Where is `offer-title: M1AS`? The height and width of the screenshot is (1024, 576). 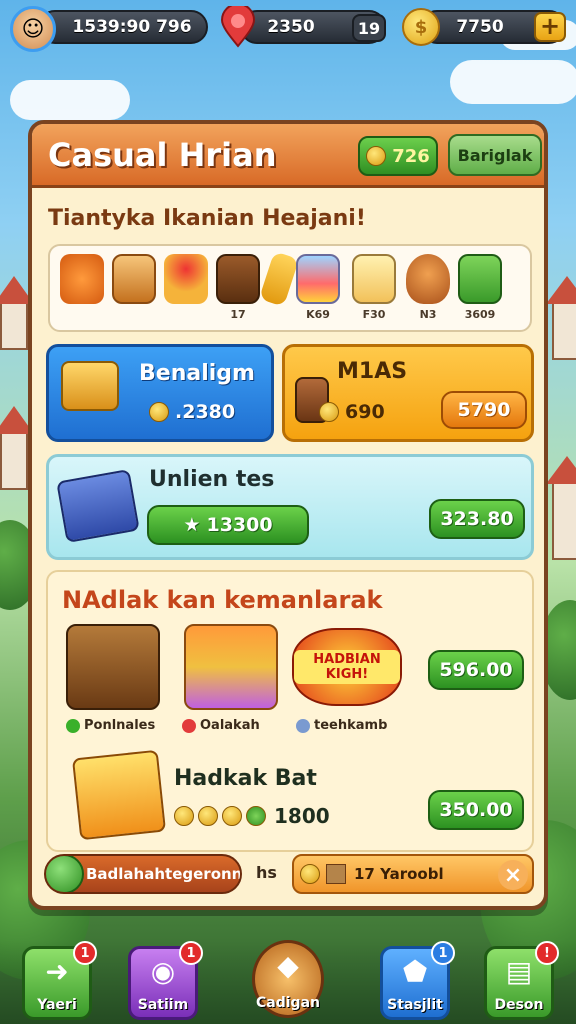
offer-title: M1AS is located at coordinates (372, 371).